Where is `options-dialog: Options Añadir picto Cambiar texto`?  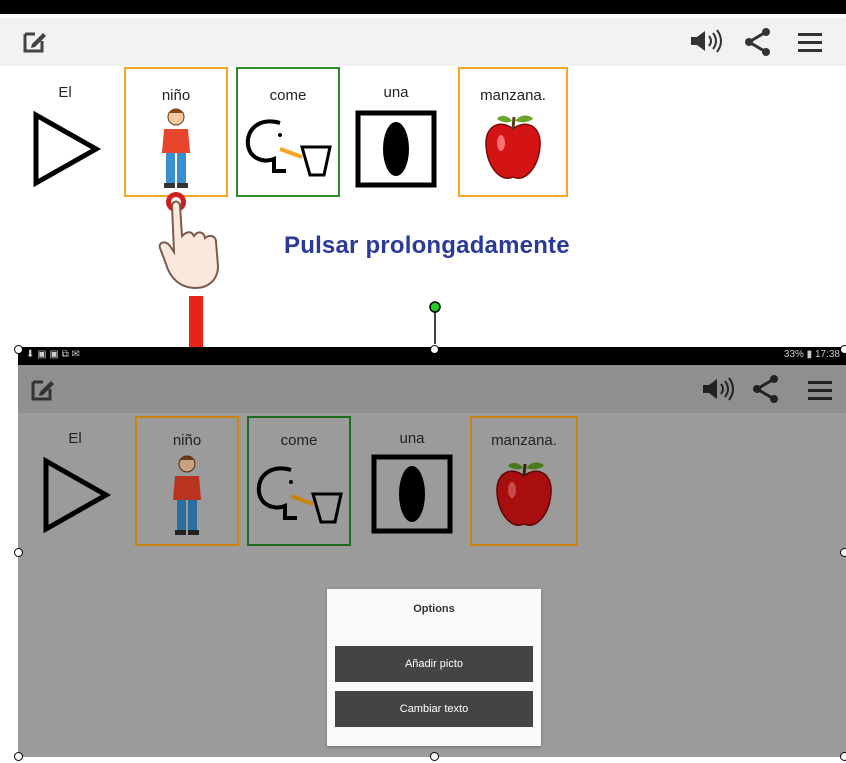
options-dialog: Options Añadir picto Cambiar texto is located at coordinates (434, 667).